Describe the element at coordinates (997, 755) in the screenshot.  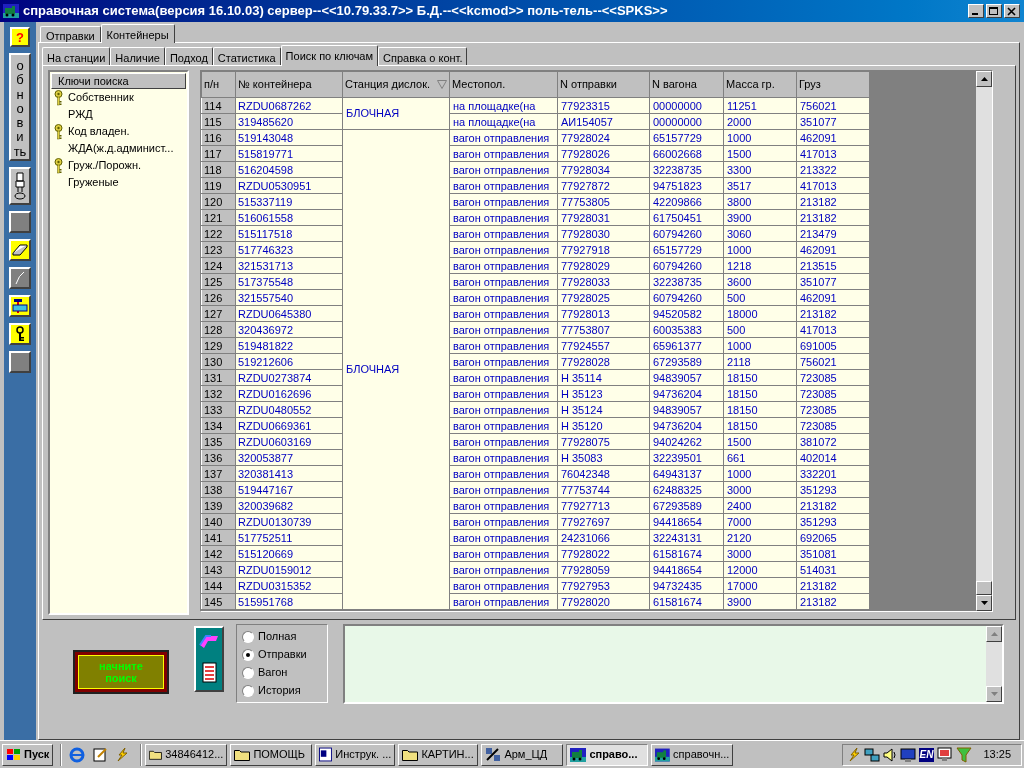
I see `clock: 13:25` at that location.